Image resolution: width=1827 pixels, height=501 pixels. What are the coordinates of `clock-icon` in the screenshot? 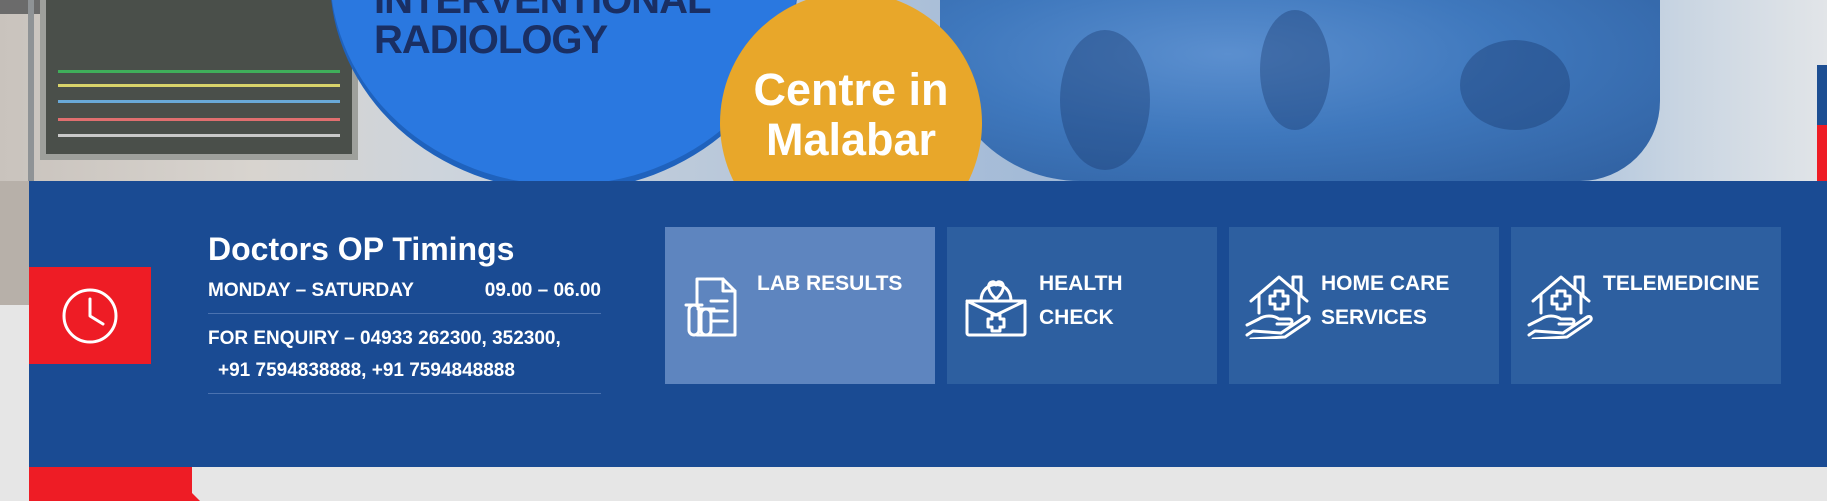 It's located at (90, 315).